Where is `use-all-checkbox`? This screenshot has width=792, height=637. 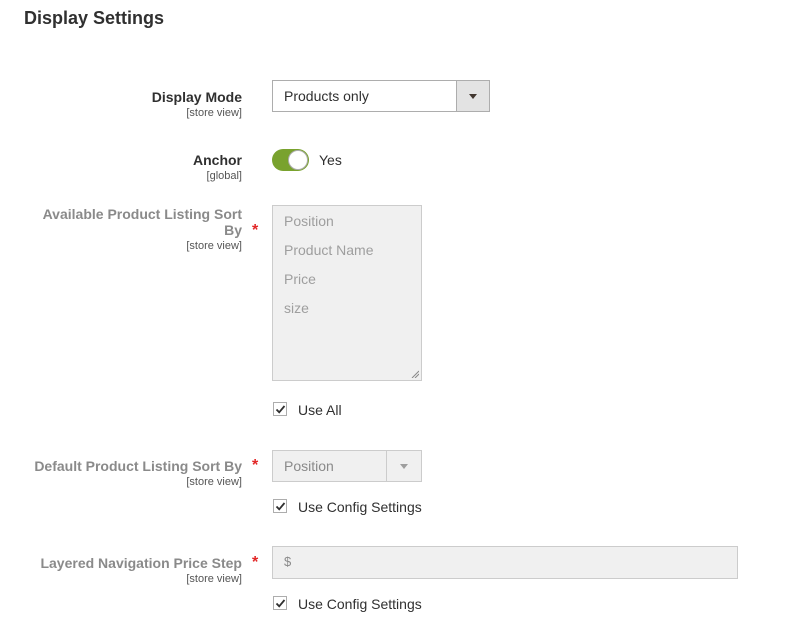
use-all-checkbox is located at coordinates (280, 409).